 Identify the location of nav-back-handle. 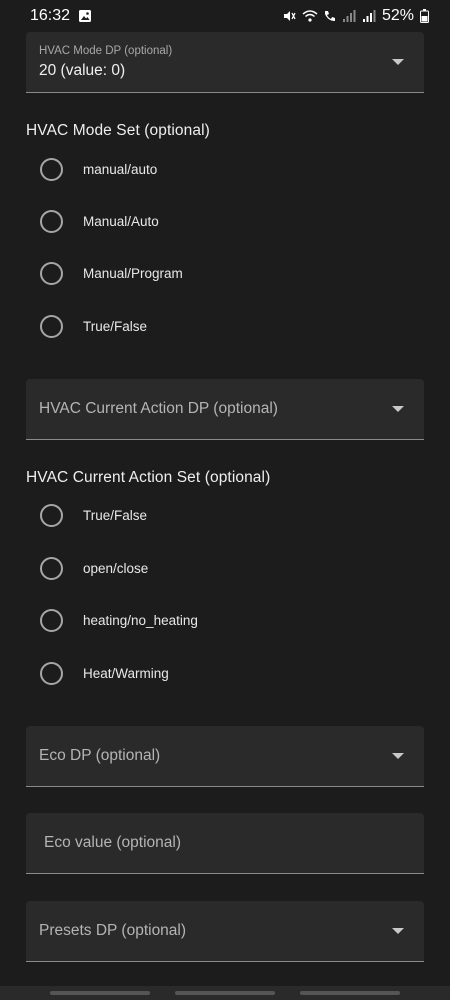
(350, 993).